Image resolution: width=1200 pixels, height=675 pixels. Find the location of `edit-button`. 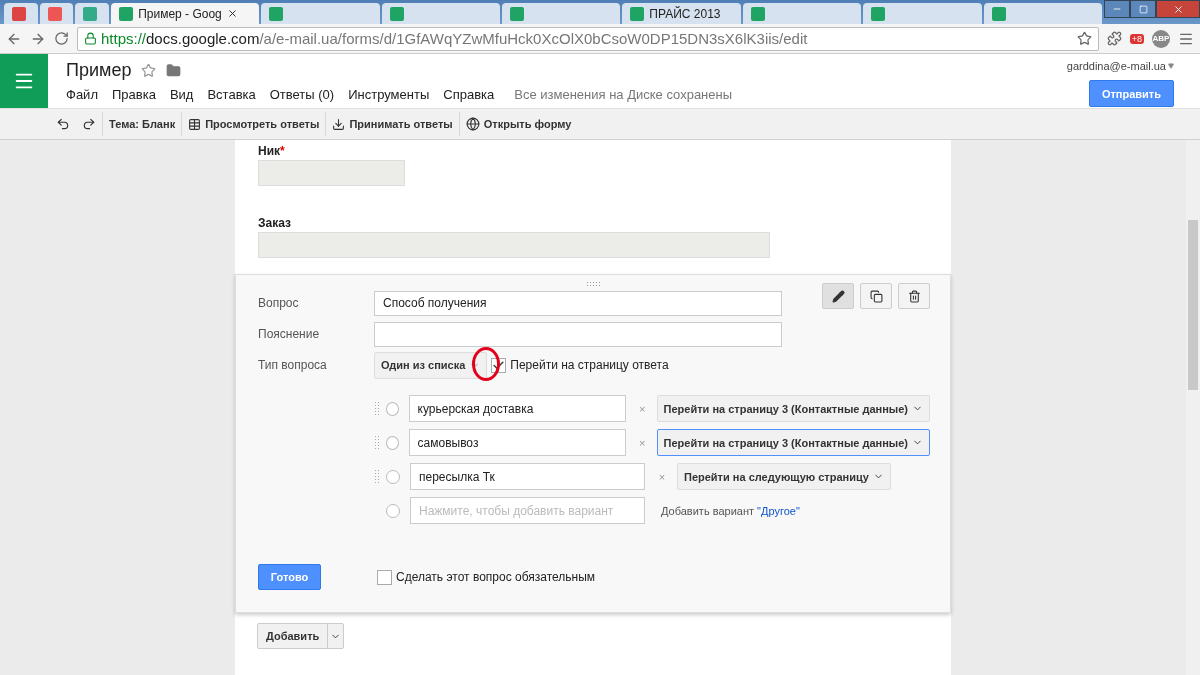

edit-button is located at coordinates (838, 296).